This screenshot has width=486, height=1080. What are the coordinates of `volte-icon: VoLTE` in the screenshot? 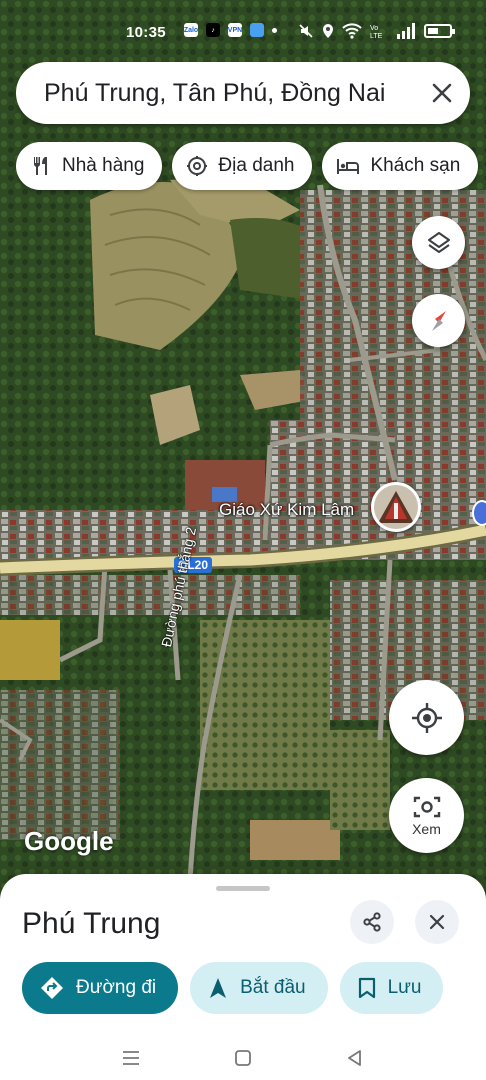 It's located at (376, 32).